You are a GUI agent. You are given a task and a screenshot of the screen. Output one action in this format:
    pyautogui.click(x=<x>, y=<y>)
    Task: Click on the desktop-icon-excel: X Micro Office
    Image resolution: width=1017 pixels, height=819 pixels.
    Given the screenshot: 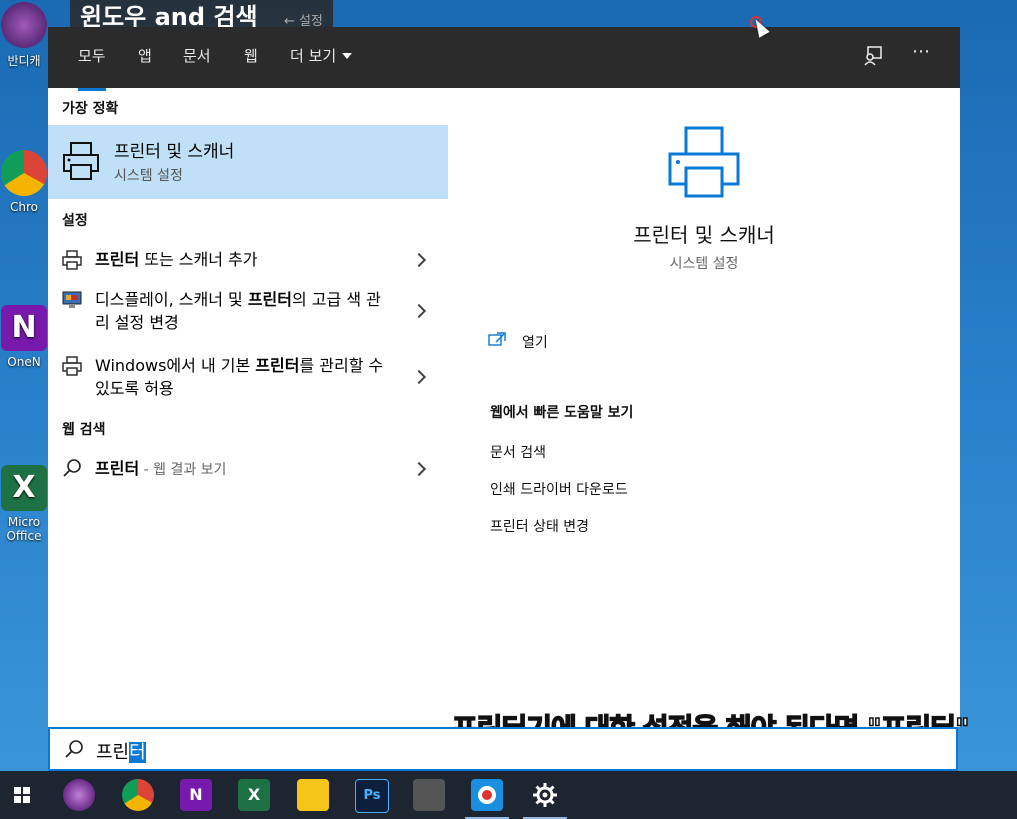 What is the action you would take?
    pyautogui.click(x=24, y=504)
    